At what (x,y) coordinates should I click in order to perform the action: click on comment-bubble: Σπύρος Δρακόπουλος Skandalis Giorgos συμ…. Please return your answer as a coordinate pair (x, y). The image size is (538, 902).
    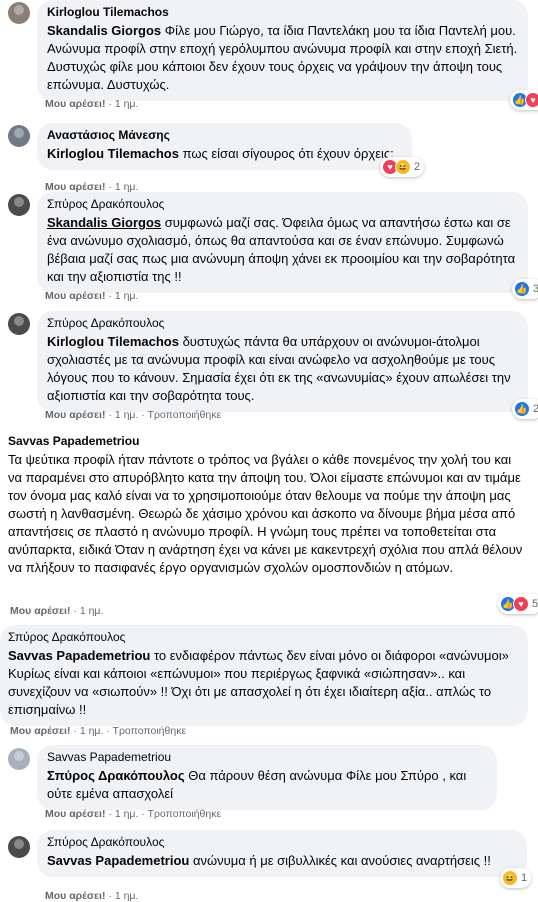
    Looking at the image, I should click on (282, 242).